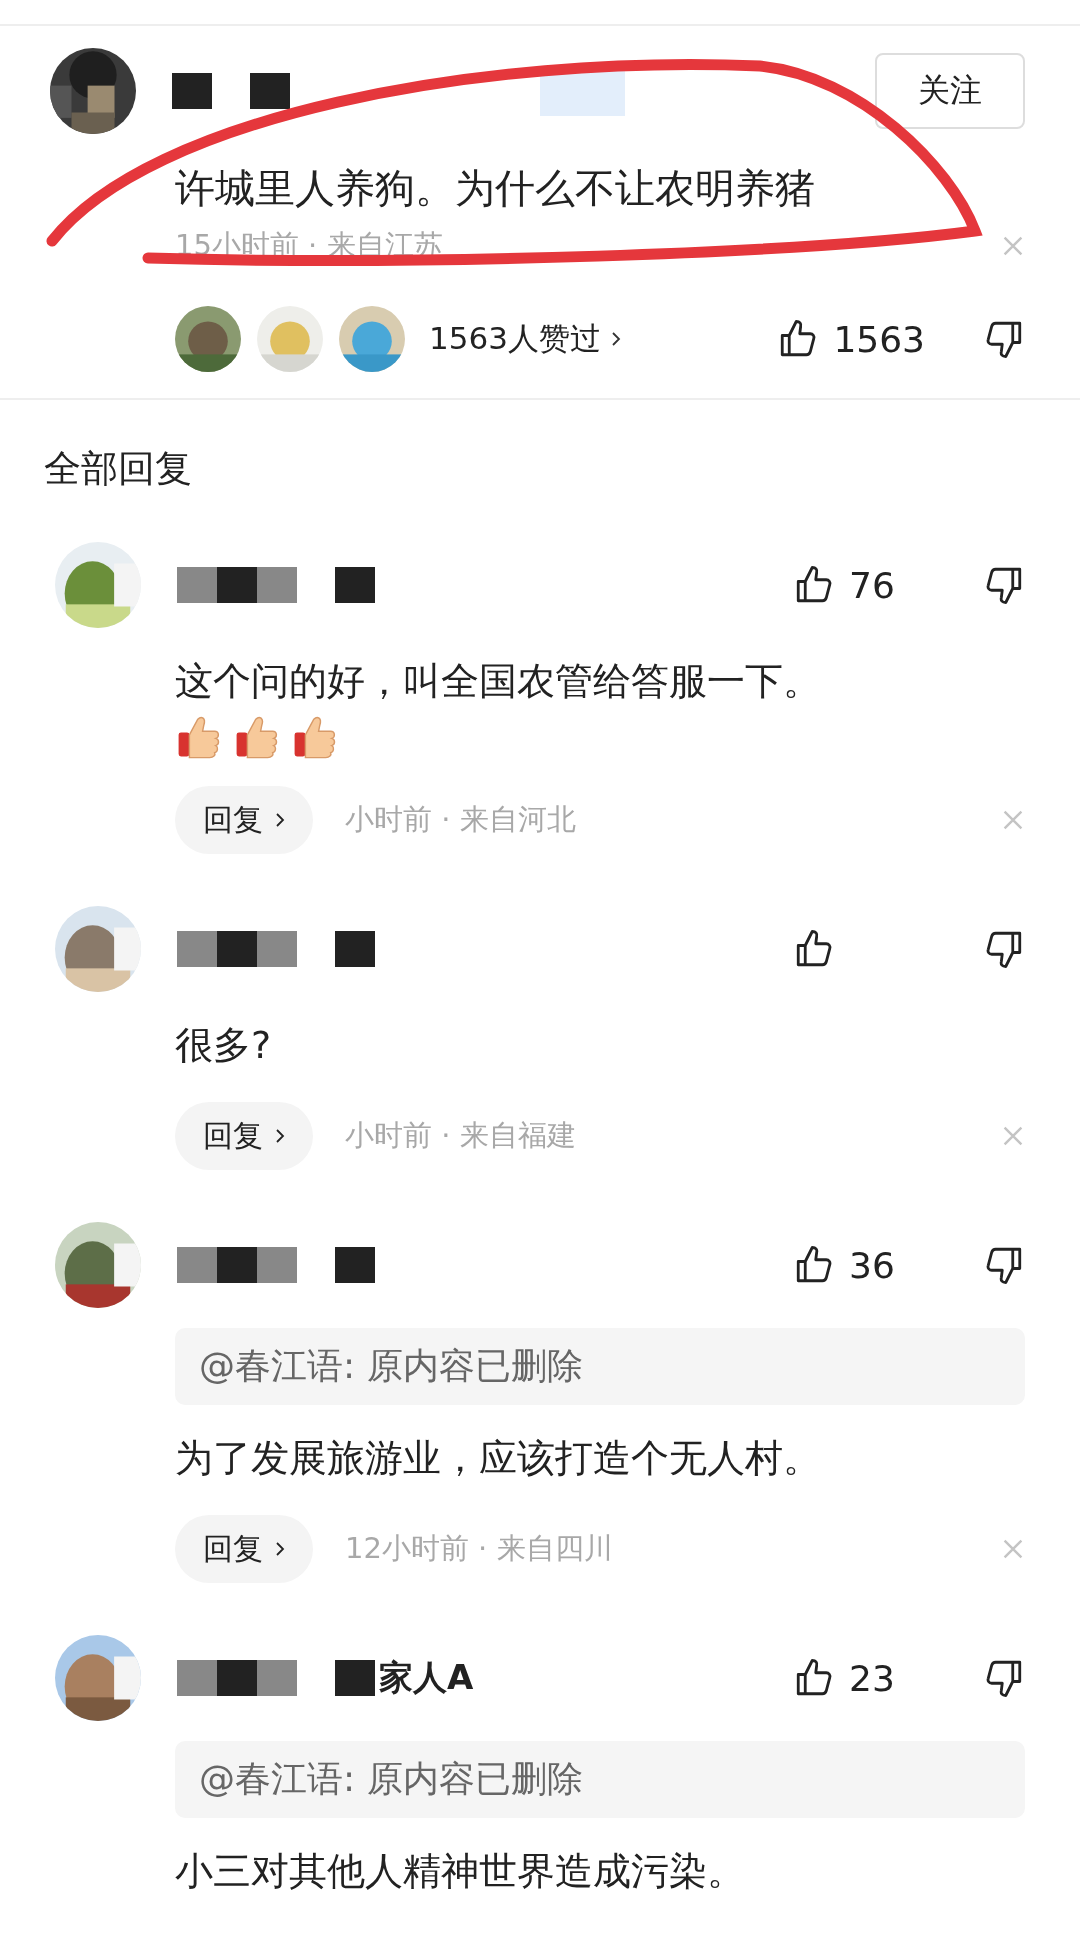 This screenshot has width=1080, height=1940. I want to click on comment-text: 很多?, so click(224, 1045).